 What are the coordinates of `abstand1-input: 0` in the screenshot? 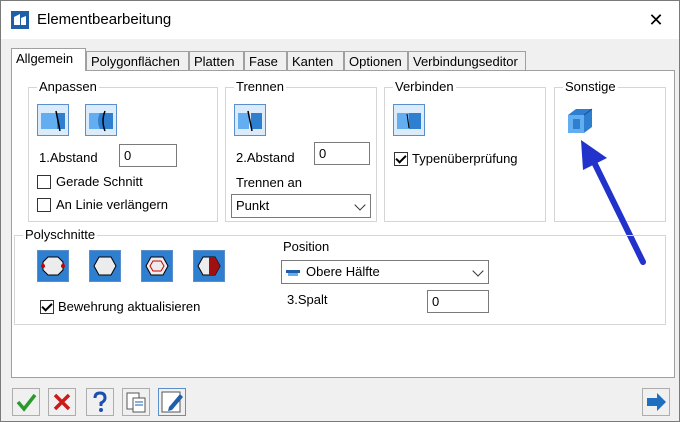 It's located at (148, 155).